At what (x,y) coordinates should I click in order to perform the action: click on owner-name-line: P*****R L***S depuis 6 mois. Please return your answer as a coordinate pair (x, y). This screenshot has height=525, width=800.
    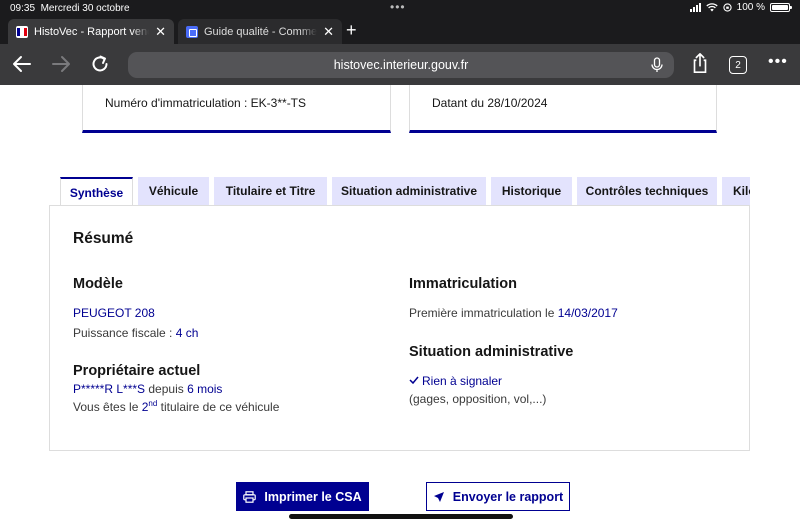
    Looking at the image, I should click on (148, 389).